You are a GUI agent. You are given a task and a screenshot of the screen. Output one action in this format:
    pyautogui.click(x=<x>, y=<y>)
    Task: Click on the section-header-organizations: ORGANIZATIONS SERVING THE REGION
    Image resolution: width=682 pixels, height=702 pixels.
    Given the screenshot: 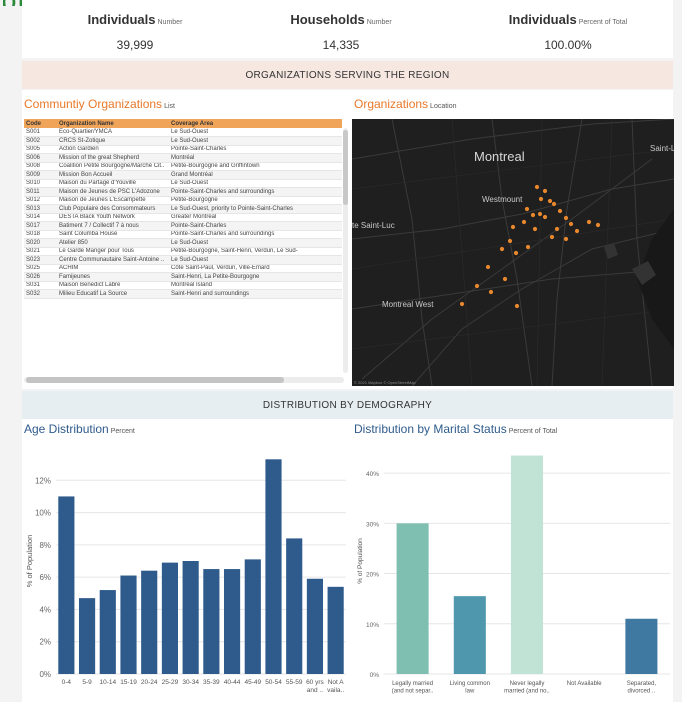 What is the action you would take?
    pyautogui.click(x=347, y=75)
    